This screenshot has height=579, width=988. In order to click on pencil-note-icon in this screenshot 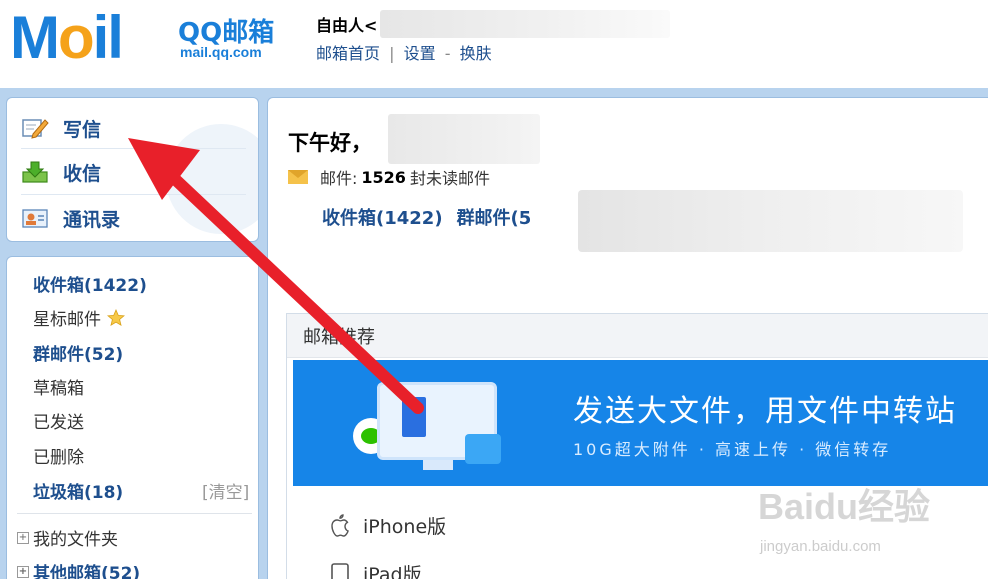, I will do `click(35, 128)`.